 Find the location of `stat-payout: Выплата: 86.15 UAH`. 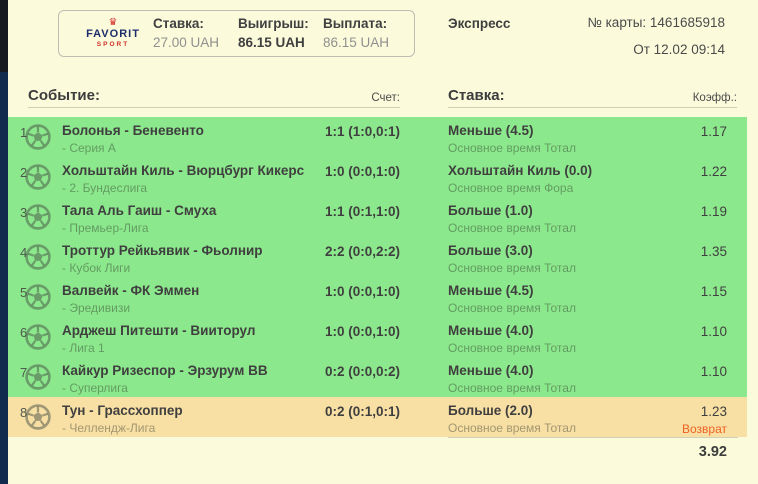

stat-payout: Выплата: 86.15 UAH is located at coordinates (365, 34).